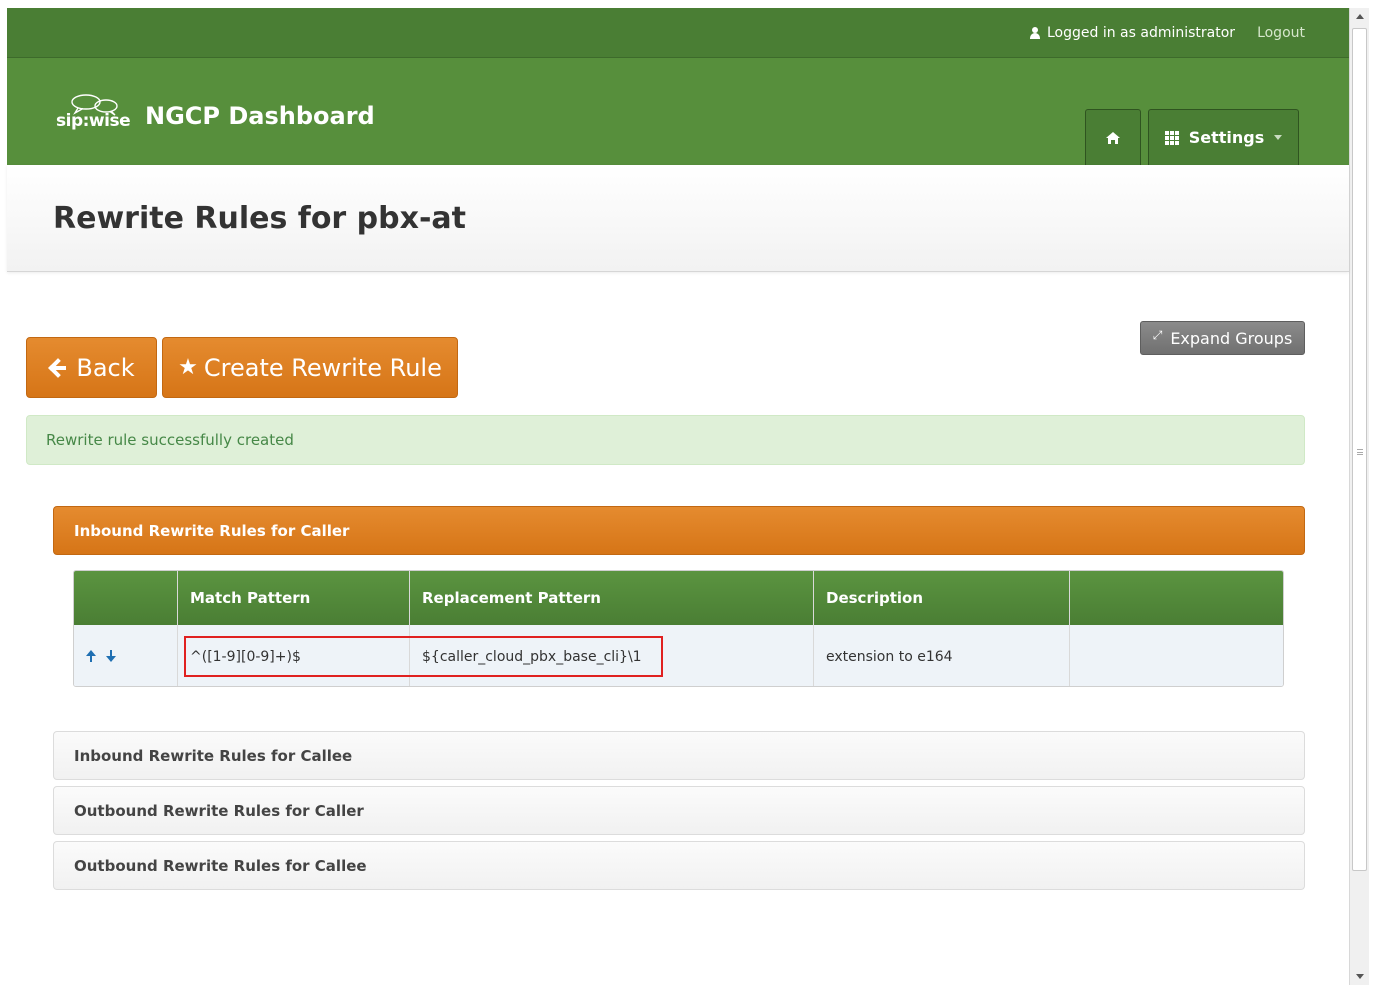  Describe the element at coordinates (260, 116) in the screenshot. I see `brand-title: NGCP Dashboard` at that location.